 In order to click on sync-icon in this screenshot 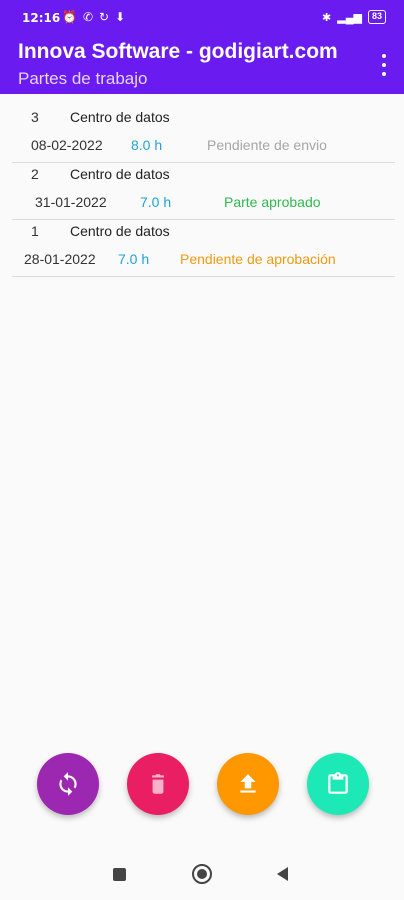, I will do `click(68, 784)`.